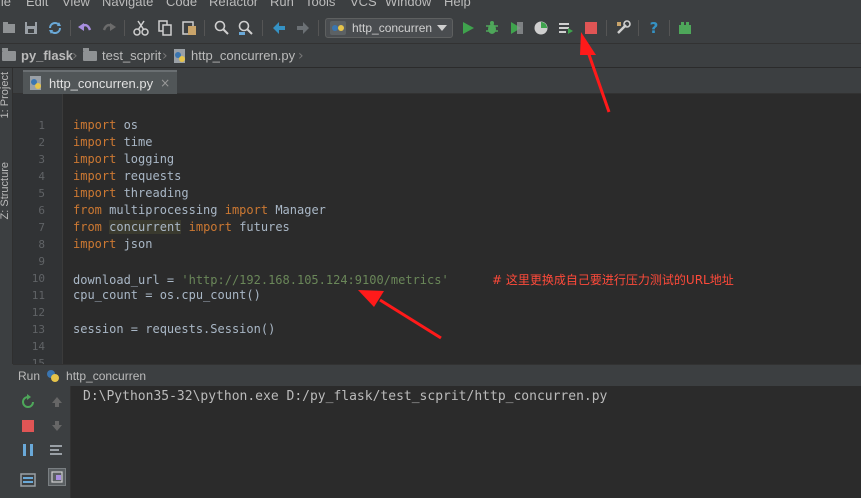 The width and height of the screenshot is (861, 498). I want to click on line-number: 9, so click(41, 261).